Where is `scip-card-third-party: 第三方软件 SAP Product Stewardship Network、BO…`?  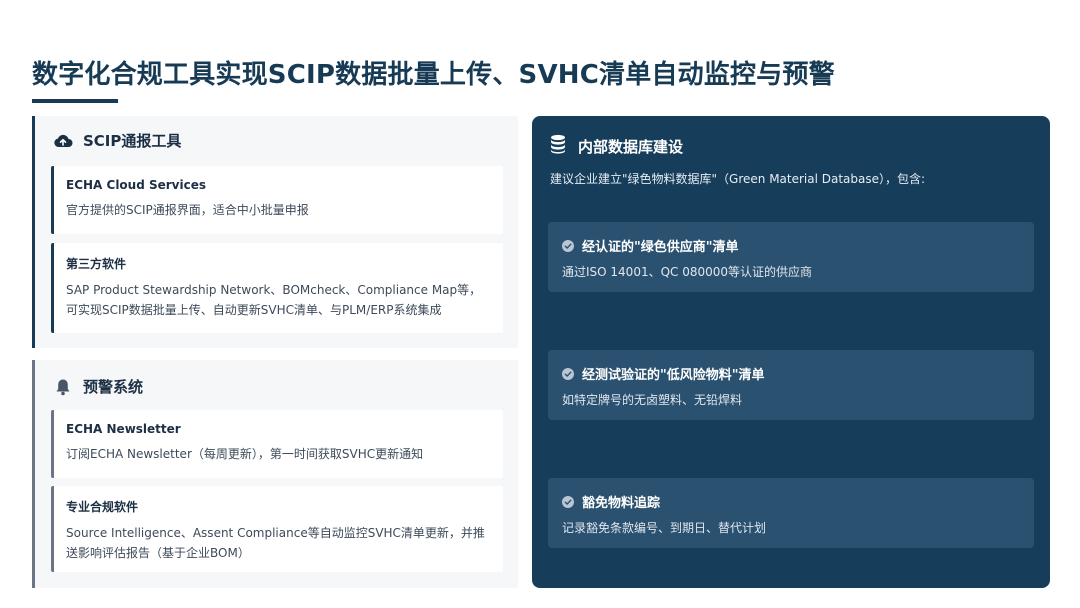
scip-card-third-party: 第三方软件 SAP Product Stewardship Network、BO… is located at coordinates (277, 288).